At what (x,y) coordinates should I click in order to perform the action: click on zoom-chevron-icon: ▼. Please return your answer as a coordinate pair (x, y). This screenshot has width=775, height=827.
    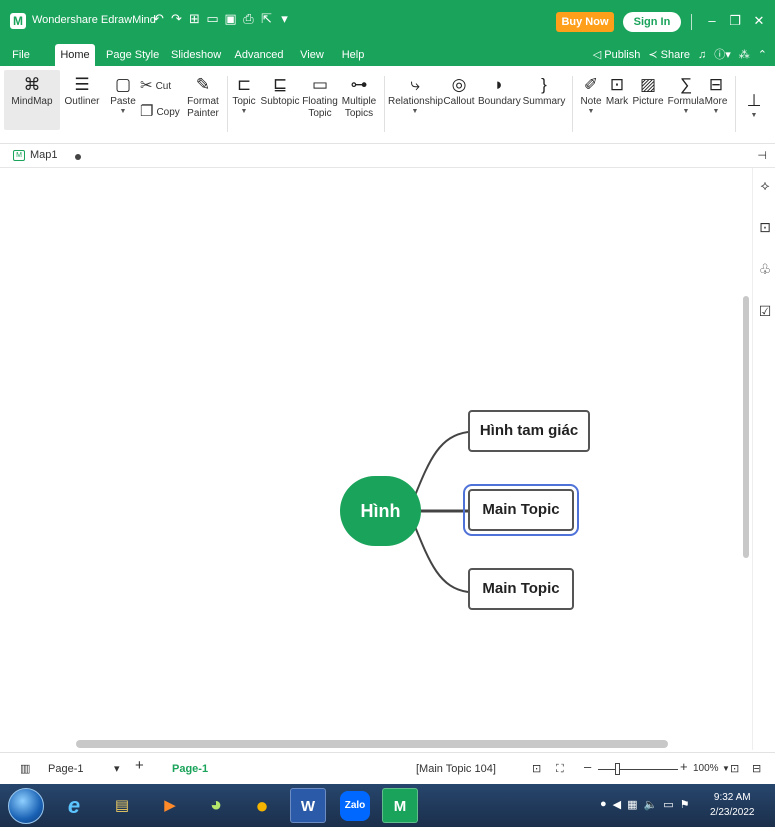
    Looking at the image, I should click on (726, 769).